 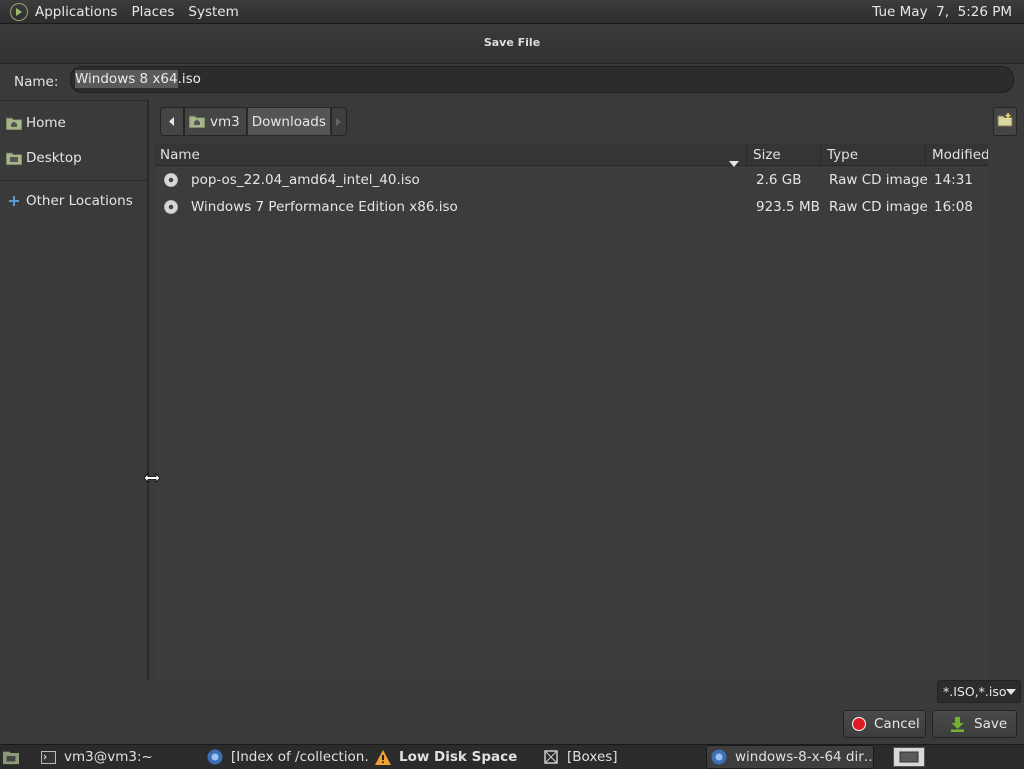 What do you see at coordinates (180, 155) in the screenshot?
I see `column-header-label: Name` at bounding box center [180, 155].